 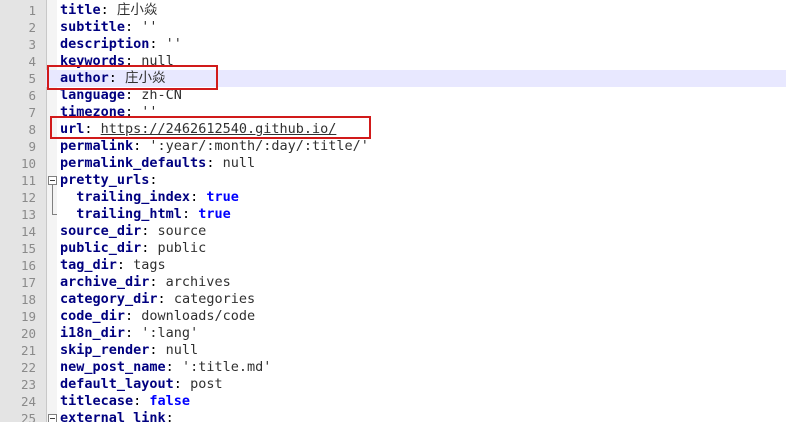 I want to click on fold-guide-end, so click(x=53, y=214).